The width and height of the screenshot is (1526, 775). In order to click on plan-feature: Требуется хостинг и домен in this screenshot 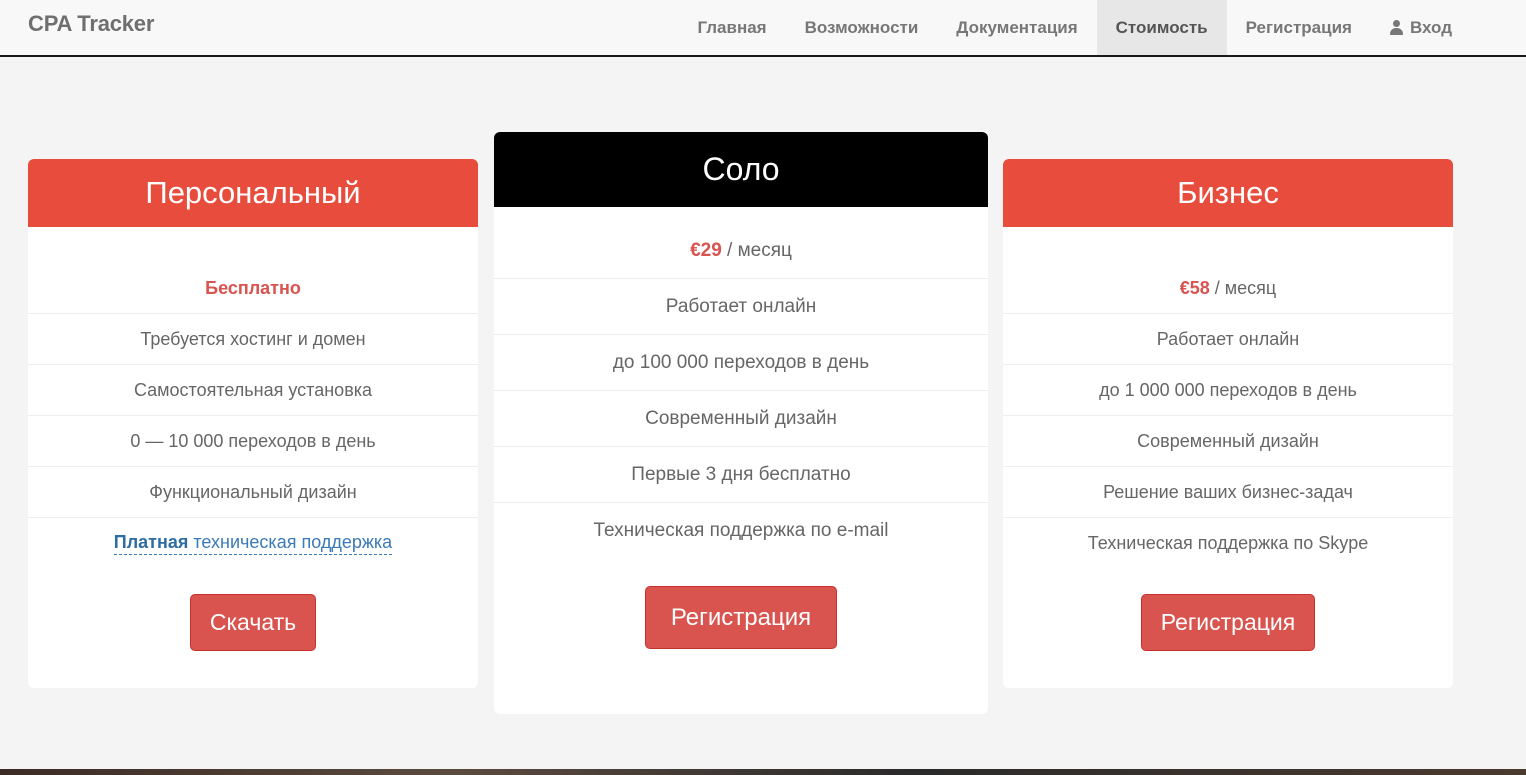, I will do `click(253, 339)`.